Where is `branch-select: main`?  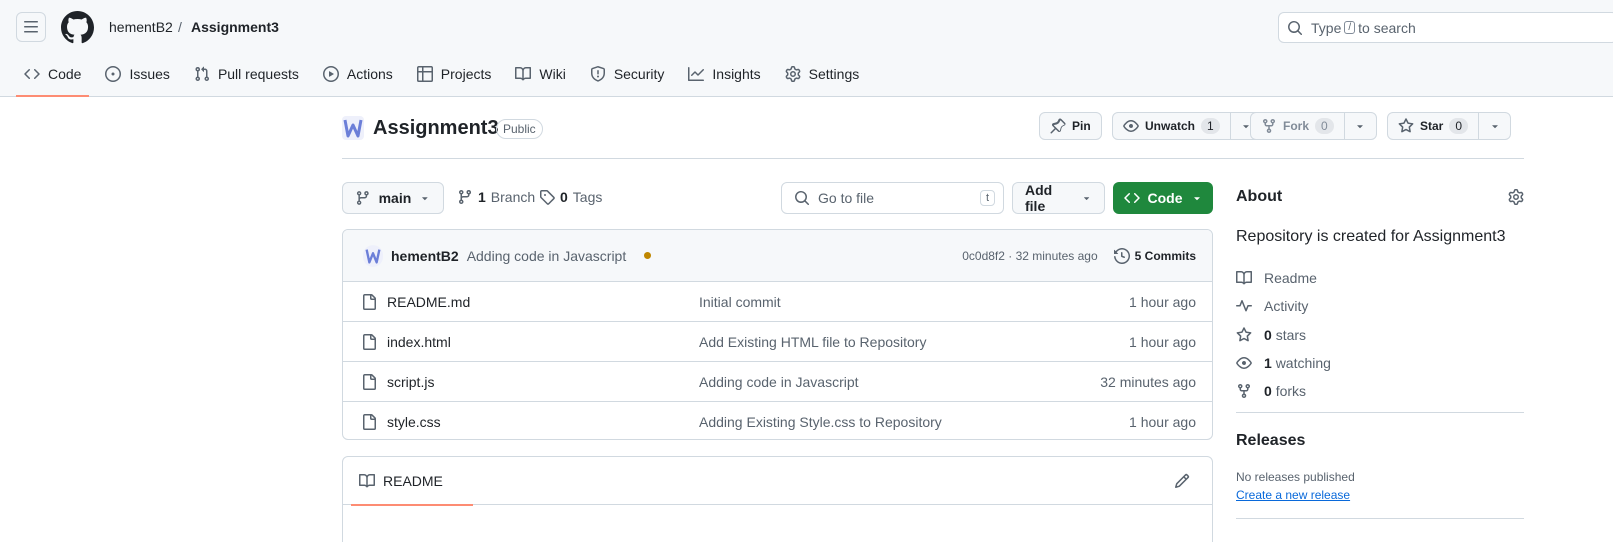 branch-select: main is located at coordinates (393, 198).